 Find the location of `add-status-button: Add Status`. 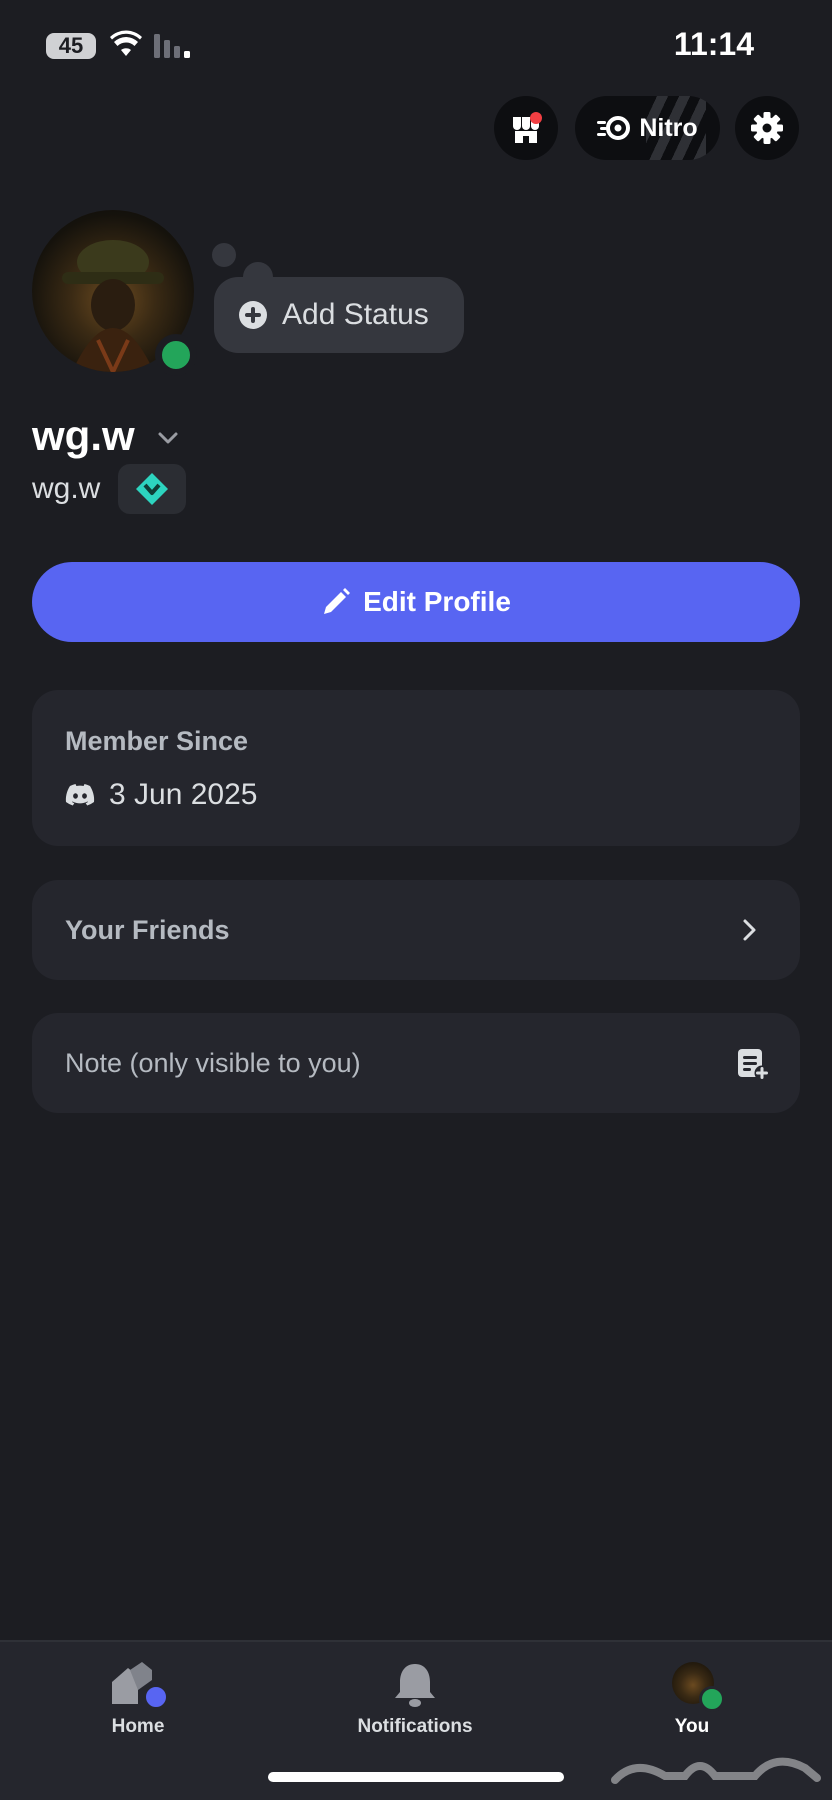

add-status-button: Add Status is located at coordinates (339, 315).